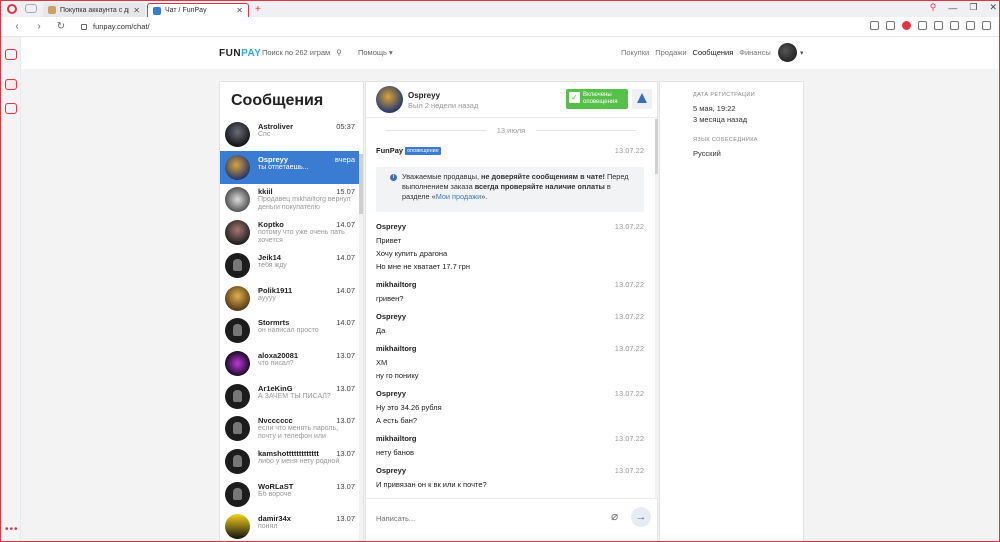 This screenshot has height=542, width=1000. I want to click on camera-icon, so click(890, 25).